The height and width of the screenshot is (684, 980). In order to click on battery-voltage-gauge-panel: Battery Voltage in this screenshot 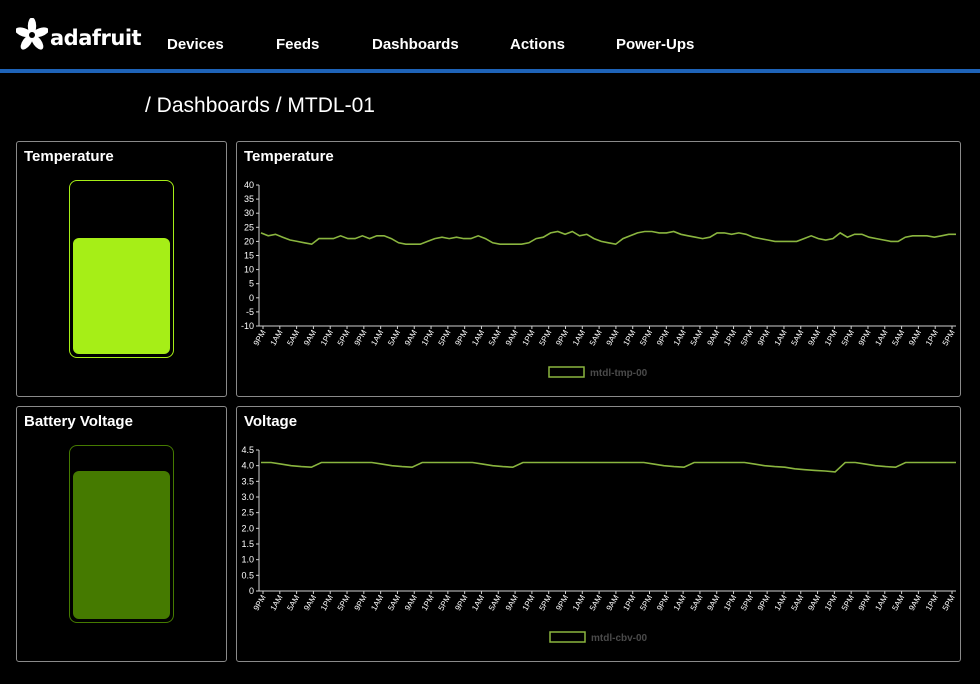, I will do `click(121, 534)`.